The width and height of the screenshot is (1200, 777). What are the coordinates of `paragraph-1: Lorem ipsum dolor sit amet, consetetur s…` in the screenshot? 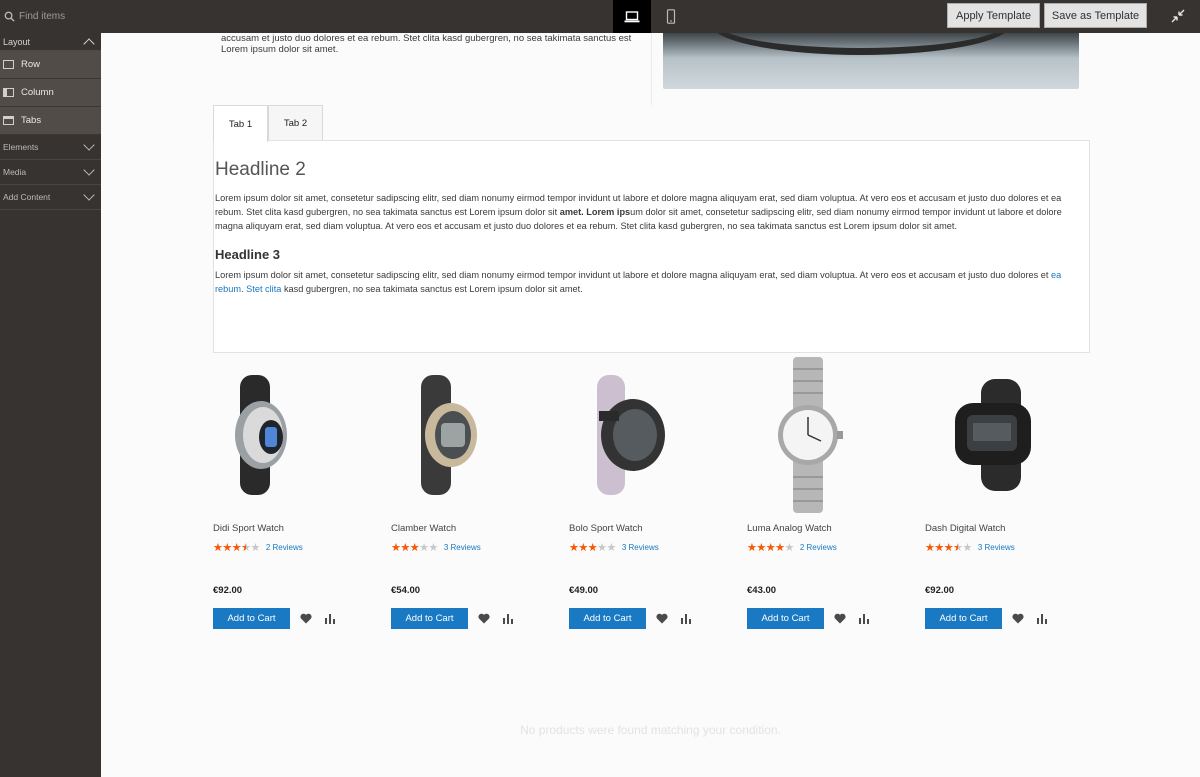 It's located at (638, 212).